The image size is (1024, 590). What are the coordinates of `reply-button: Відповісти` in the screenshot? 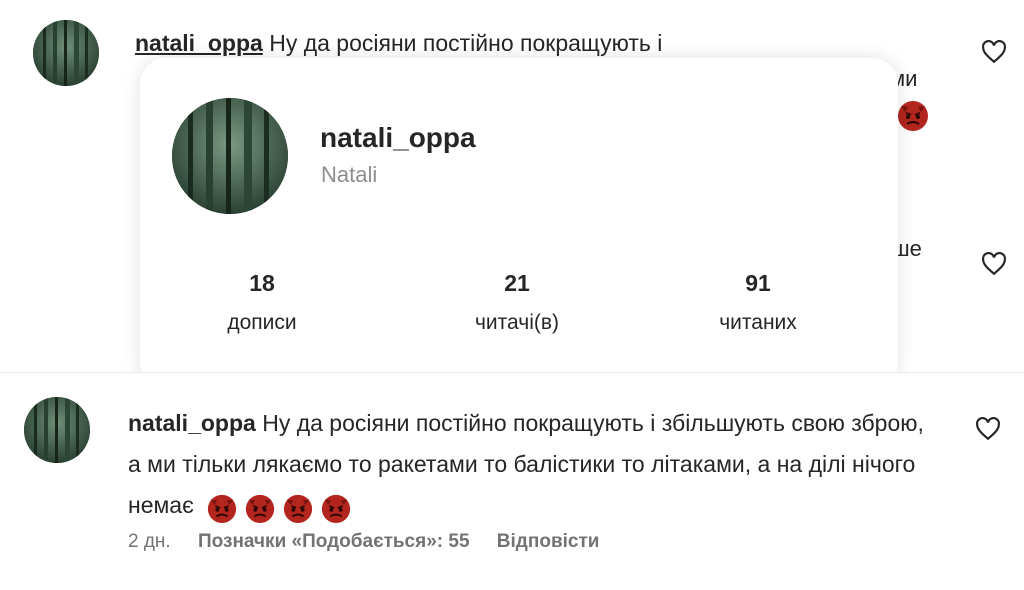 It's located at (548, 541).